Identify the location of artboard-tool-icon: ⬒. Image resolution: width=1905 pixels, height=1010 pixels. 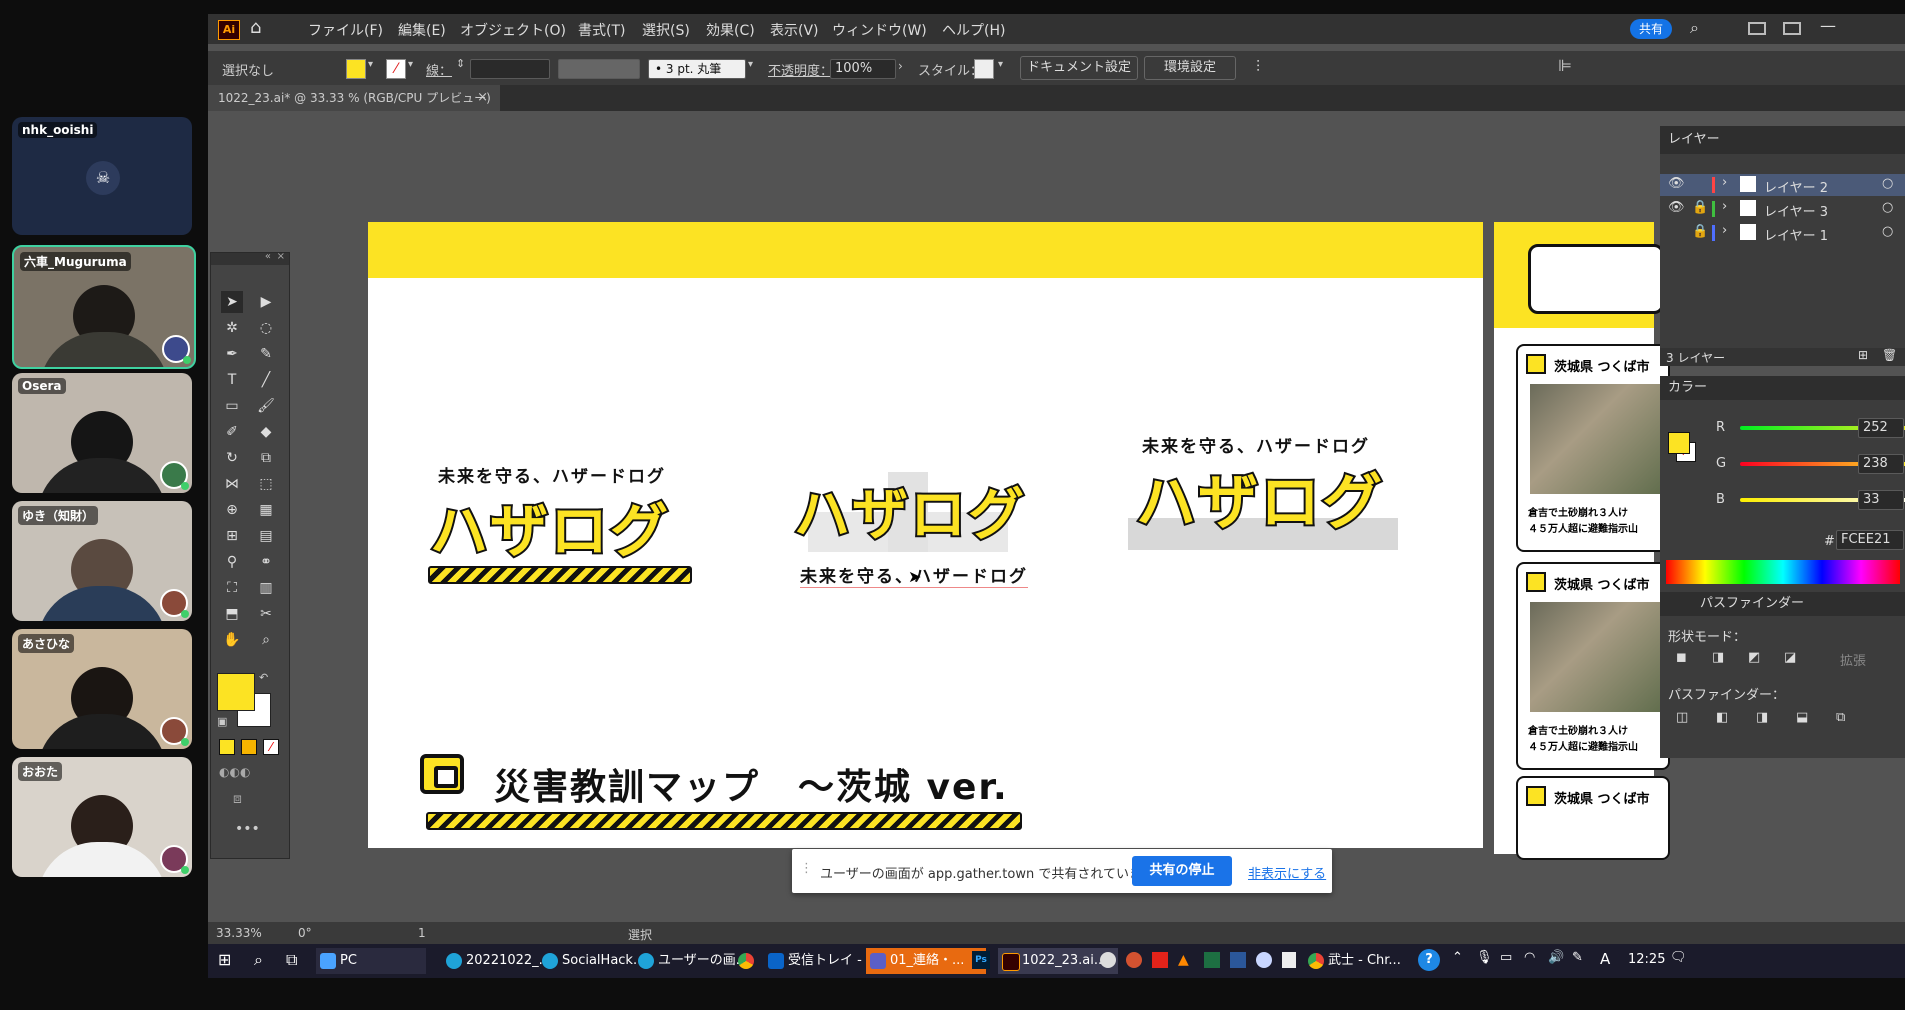
(232, 614).